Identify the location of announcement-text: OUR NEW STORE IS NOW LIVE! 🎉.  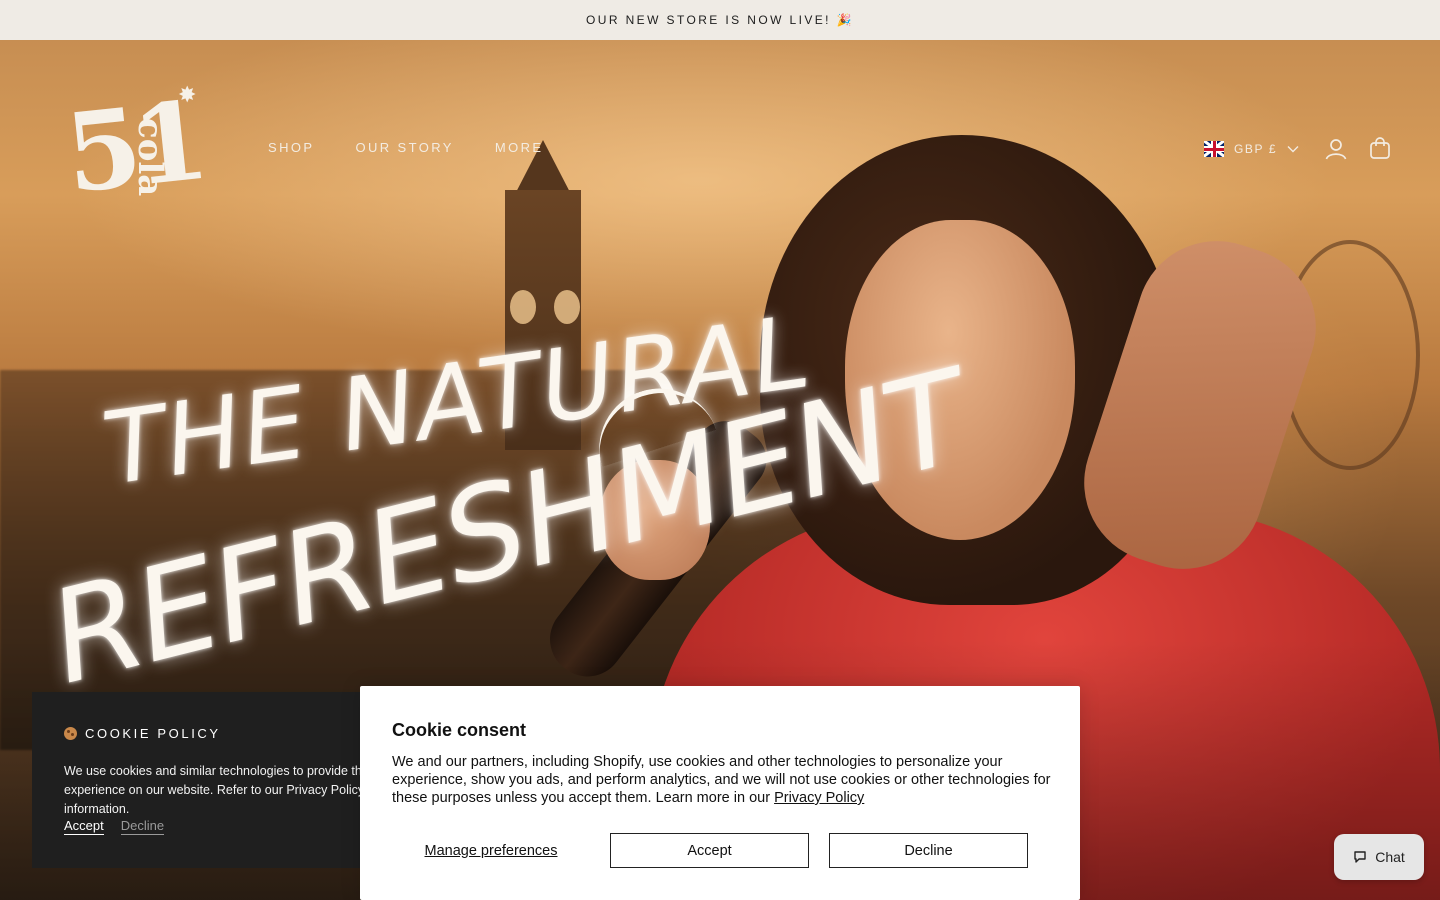
(720, 20).